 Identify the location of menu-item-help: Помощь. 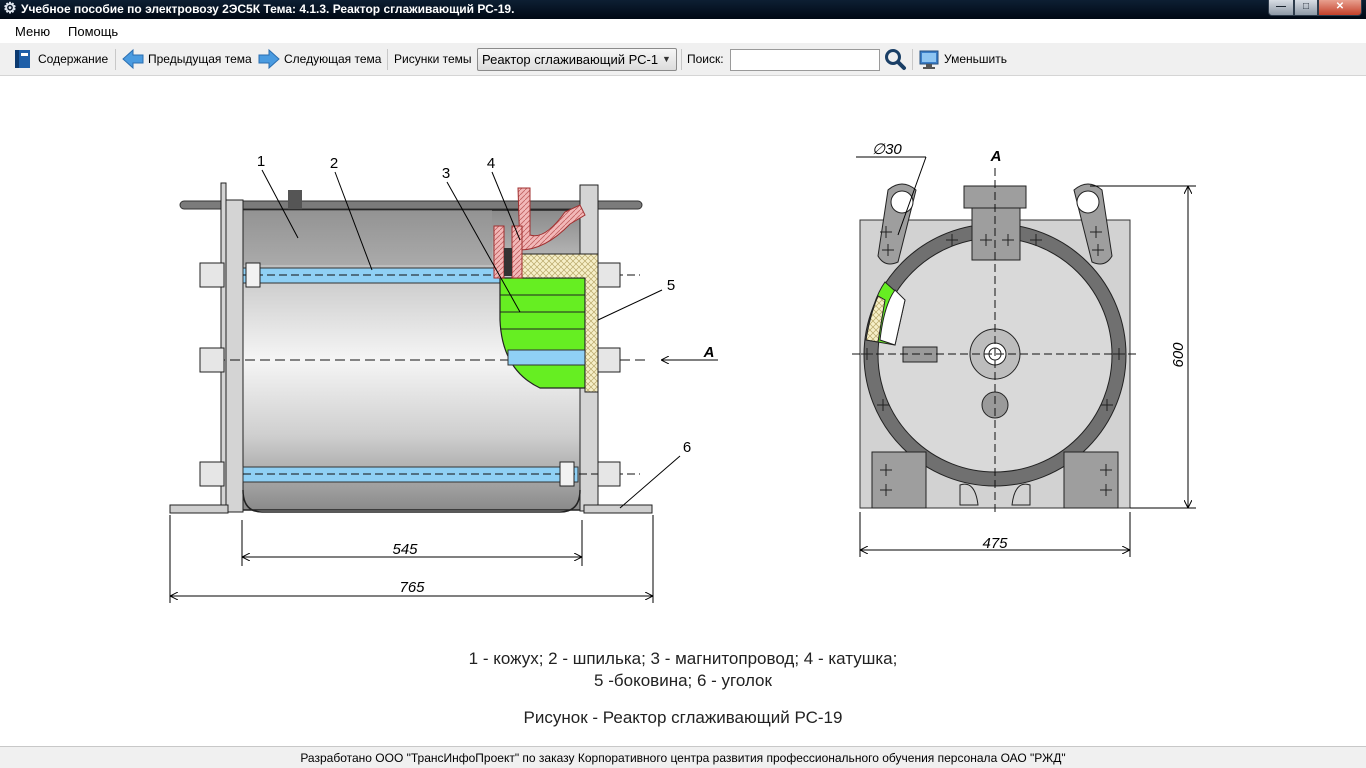
(93, 31).